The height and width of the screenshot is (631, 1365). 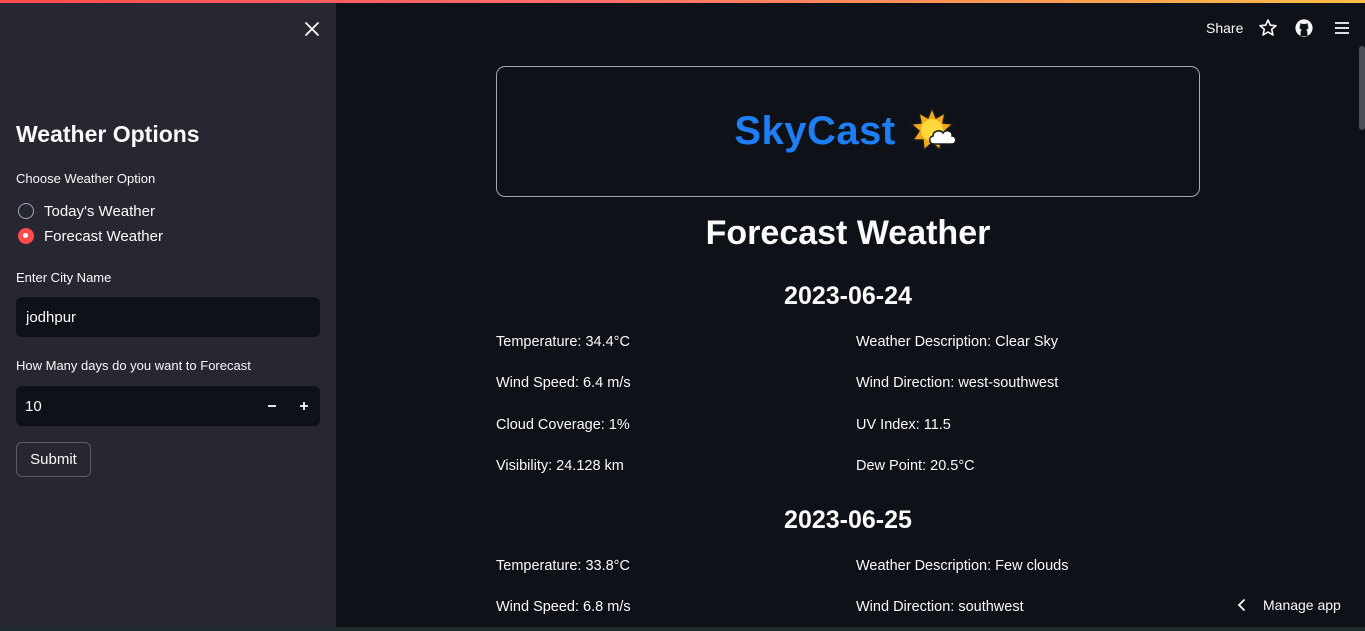 I want to click on days-label: How Many days do you want to Forecast, so click(x=133, y=365).